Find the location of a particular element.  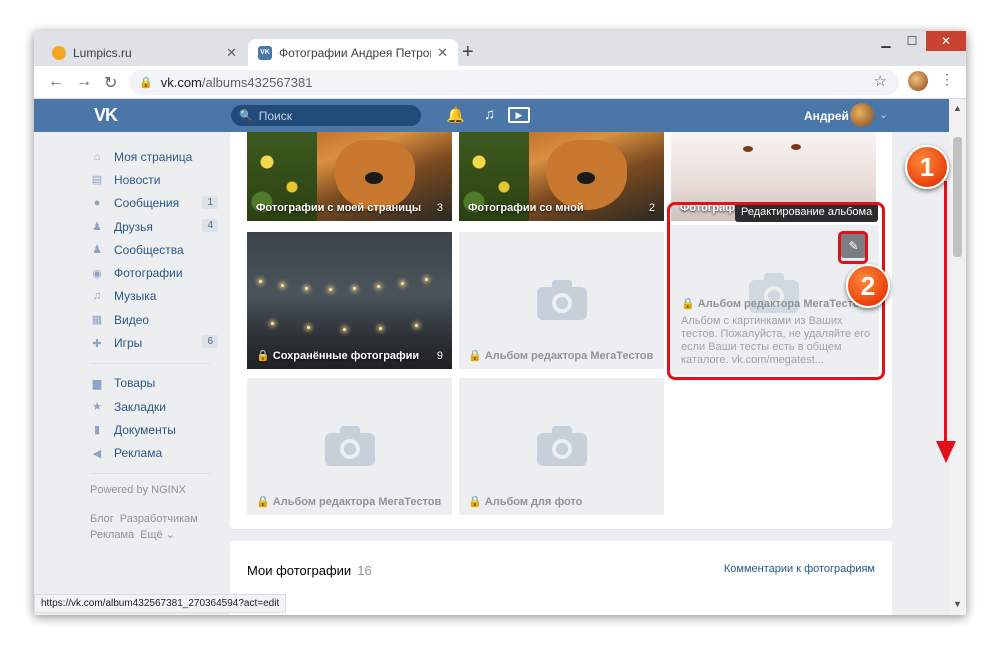

browser-menu-icon: ⋮ is located at coordinates (947, 79).